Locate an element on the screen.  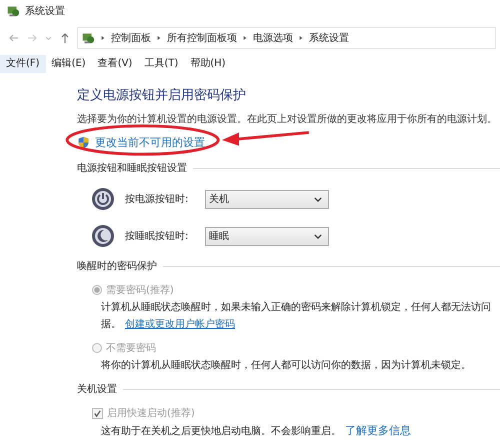
breadcrumb-item: 控制面板 is located at coordinates (131, 38).